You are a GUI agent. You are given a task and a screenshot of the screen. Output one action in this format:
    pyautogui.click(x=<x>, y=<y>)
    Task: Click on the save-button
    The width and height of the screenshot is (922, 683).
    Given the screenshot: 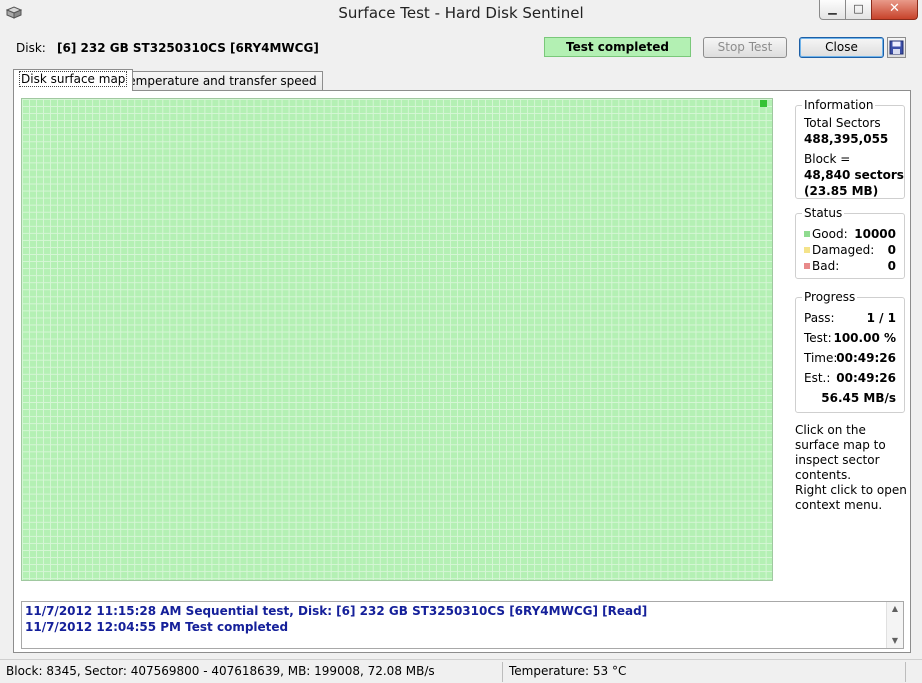 What is the action you would take?
    pyautogui.click(x=896, y=47)
    